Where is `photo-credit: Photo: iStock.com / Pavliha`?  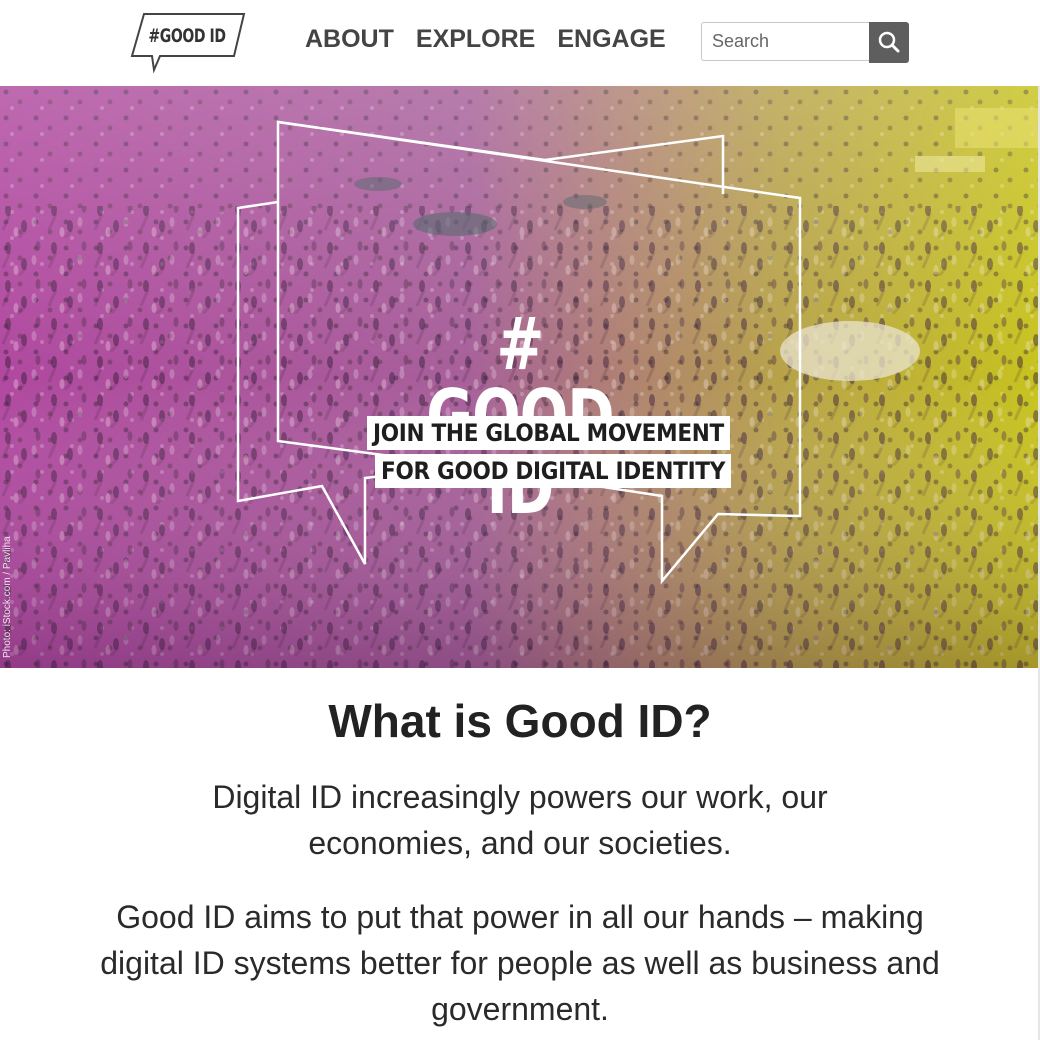 photo-credit: Photo: iStock.com / Pavliha is located at coordinates (7, 597).